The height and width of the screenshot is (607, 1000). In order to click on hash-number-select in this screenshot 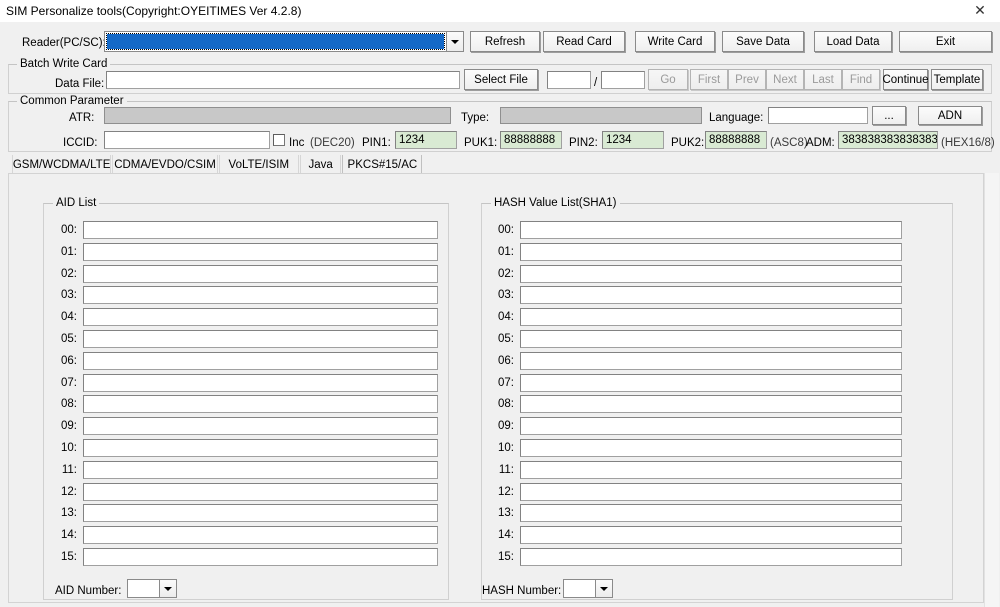, I will do `click(588, 588)`.